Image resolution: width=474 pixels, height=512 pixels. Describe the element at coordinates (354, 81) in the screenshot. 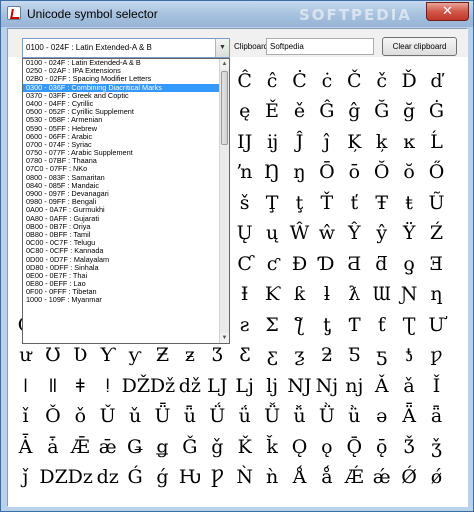

I see `symbol-cell: Č` at that location.